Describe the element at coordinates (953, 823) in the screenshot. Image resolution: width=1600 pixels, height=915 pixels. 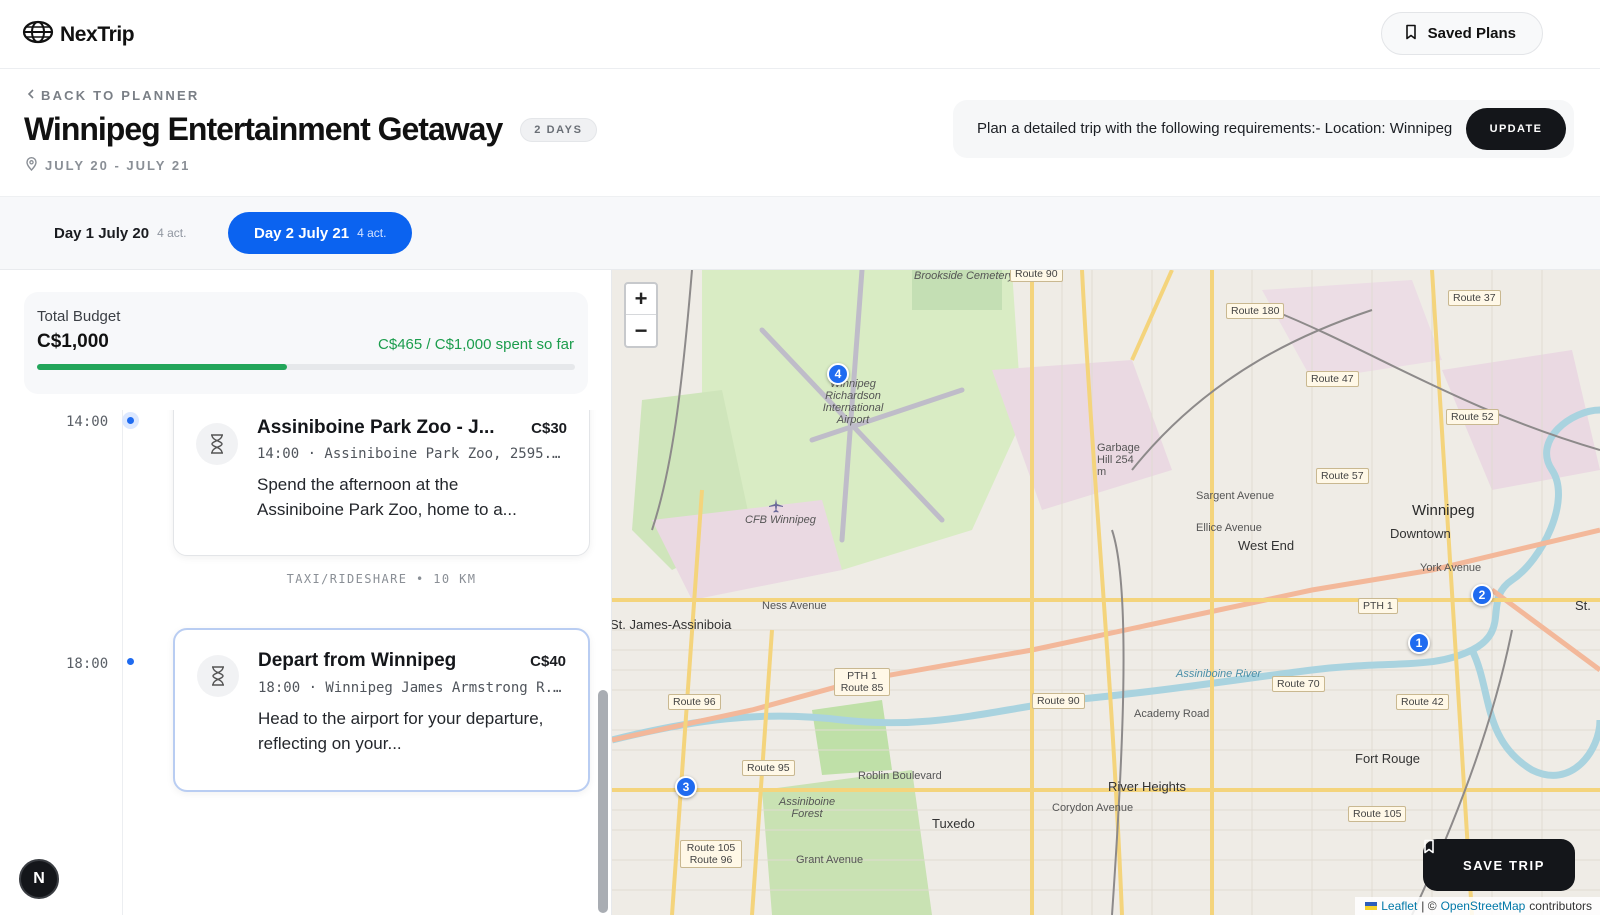
I see `map-label: Tuxedo` at that location.